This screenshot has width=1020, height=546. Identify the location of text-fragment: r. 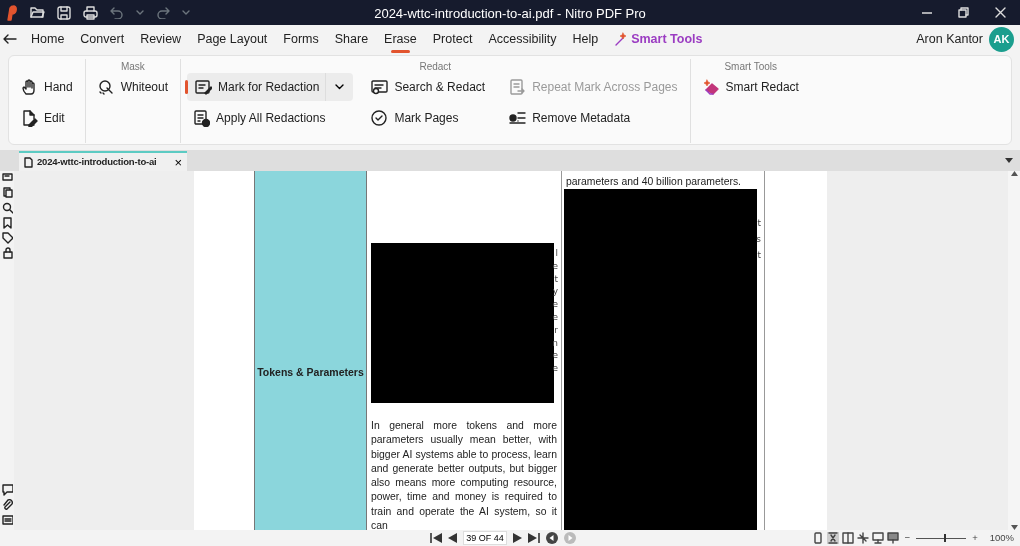
(556, 330).